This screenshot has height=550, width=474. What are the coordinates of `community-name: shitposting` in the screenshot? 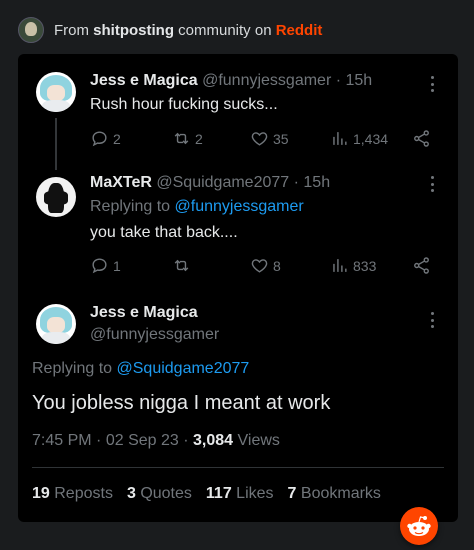 It's located at (133, 30).